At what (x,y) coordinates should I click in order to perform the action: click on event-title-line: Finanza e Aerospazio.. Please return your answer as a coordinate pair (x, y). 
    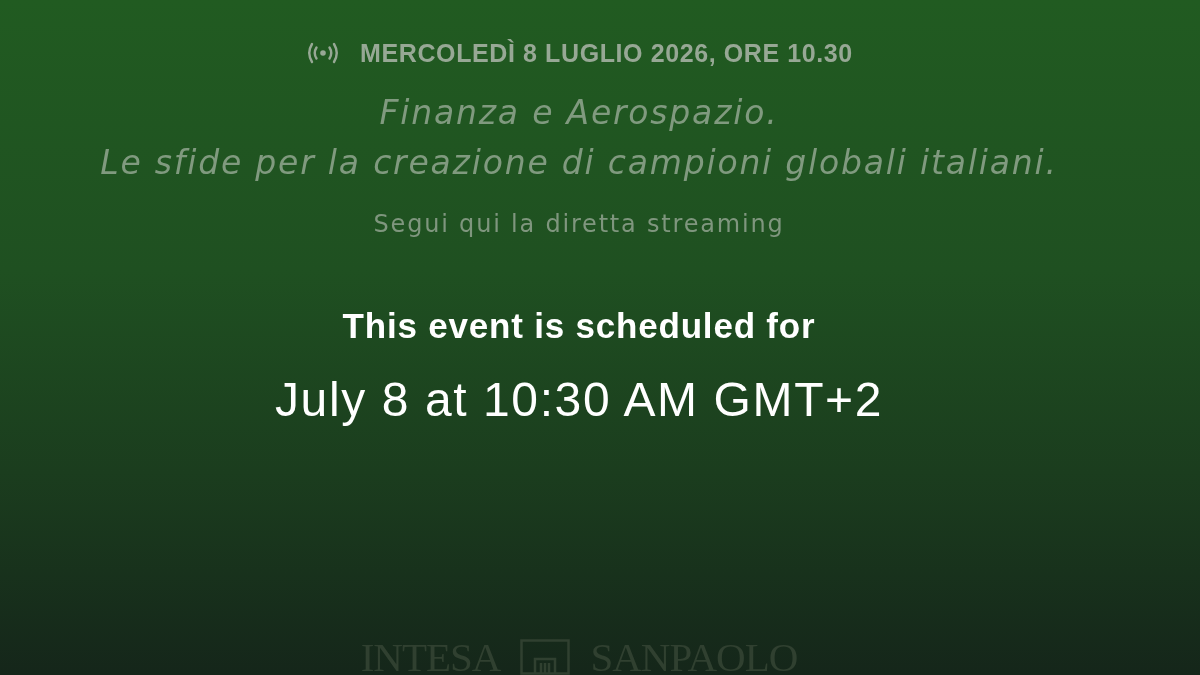
    Looking at the image, I should click on (579, 113).